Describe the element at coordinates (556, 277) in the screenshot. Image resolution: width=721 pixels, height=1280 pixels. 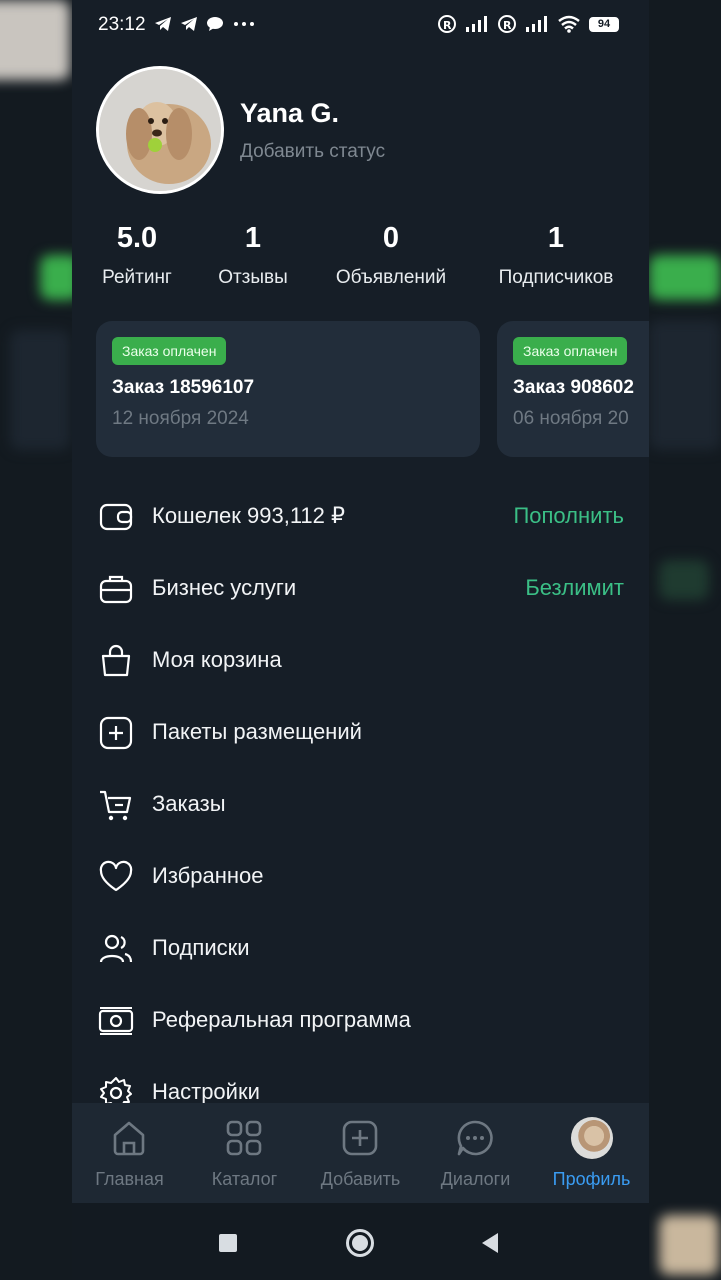
I see `stat-label: Подписчиков` at that location.